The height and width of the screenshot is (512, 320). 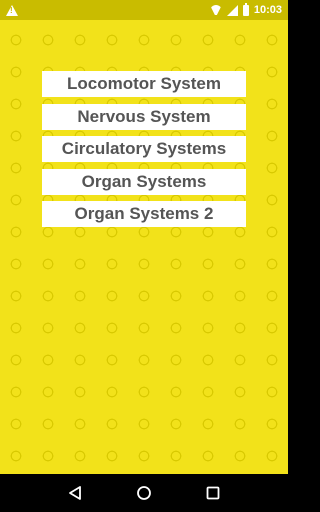 I want to click on organ-systems-button: Organ Systems, so click(x=144, y=181).